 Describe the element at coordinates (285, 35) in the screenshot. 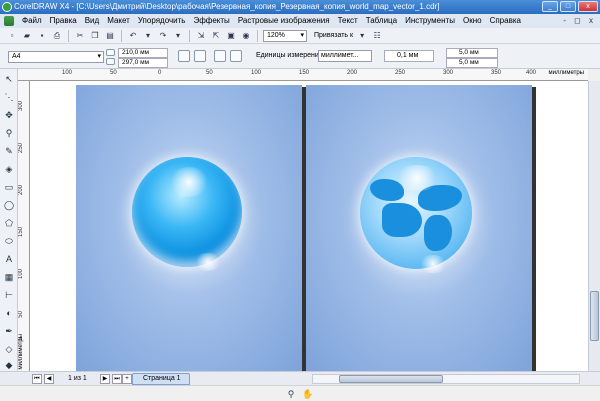

I see `zoom-level-select: 120%` at that location.